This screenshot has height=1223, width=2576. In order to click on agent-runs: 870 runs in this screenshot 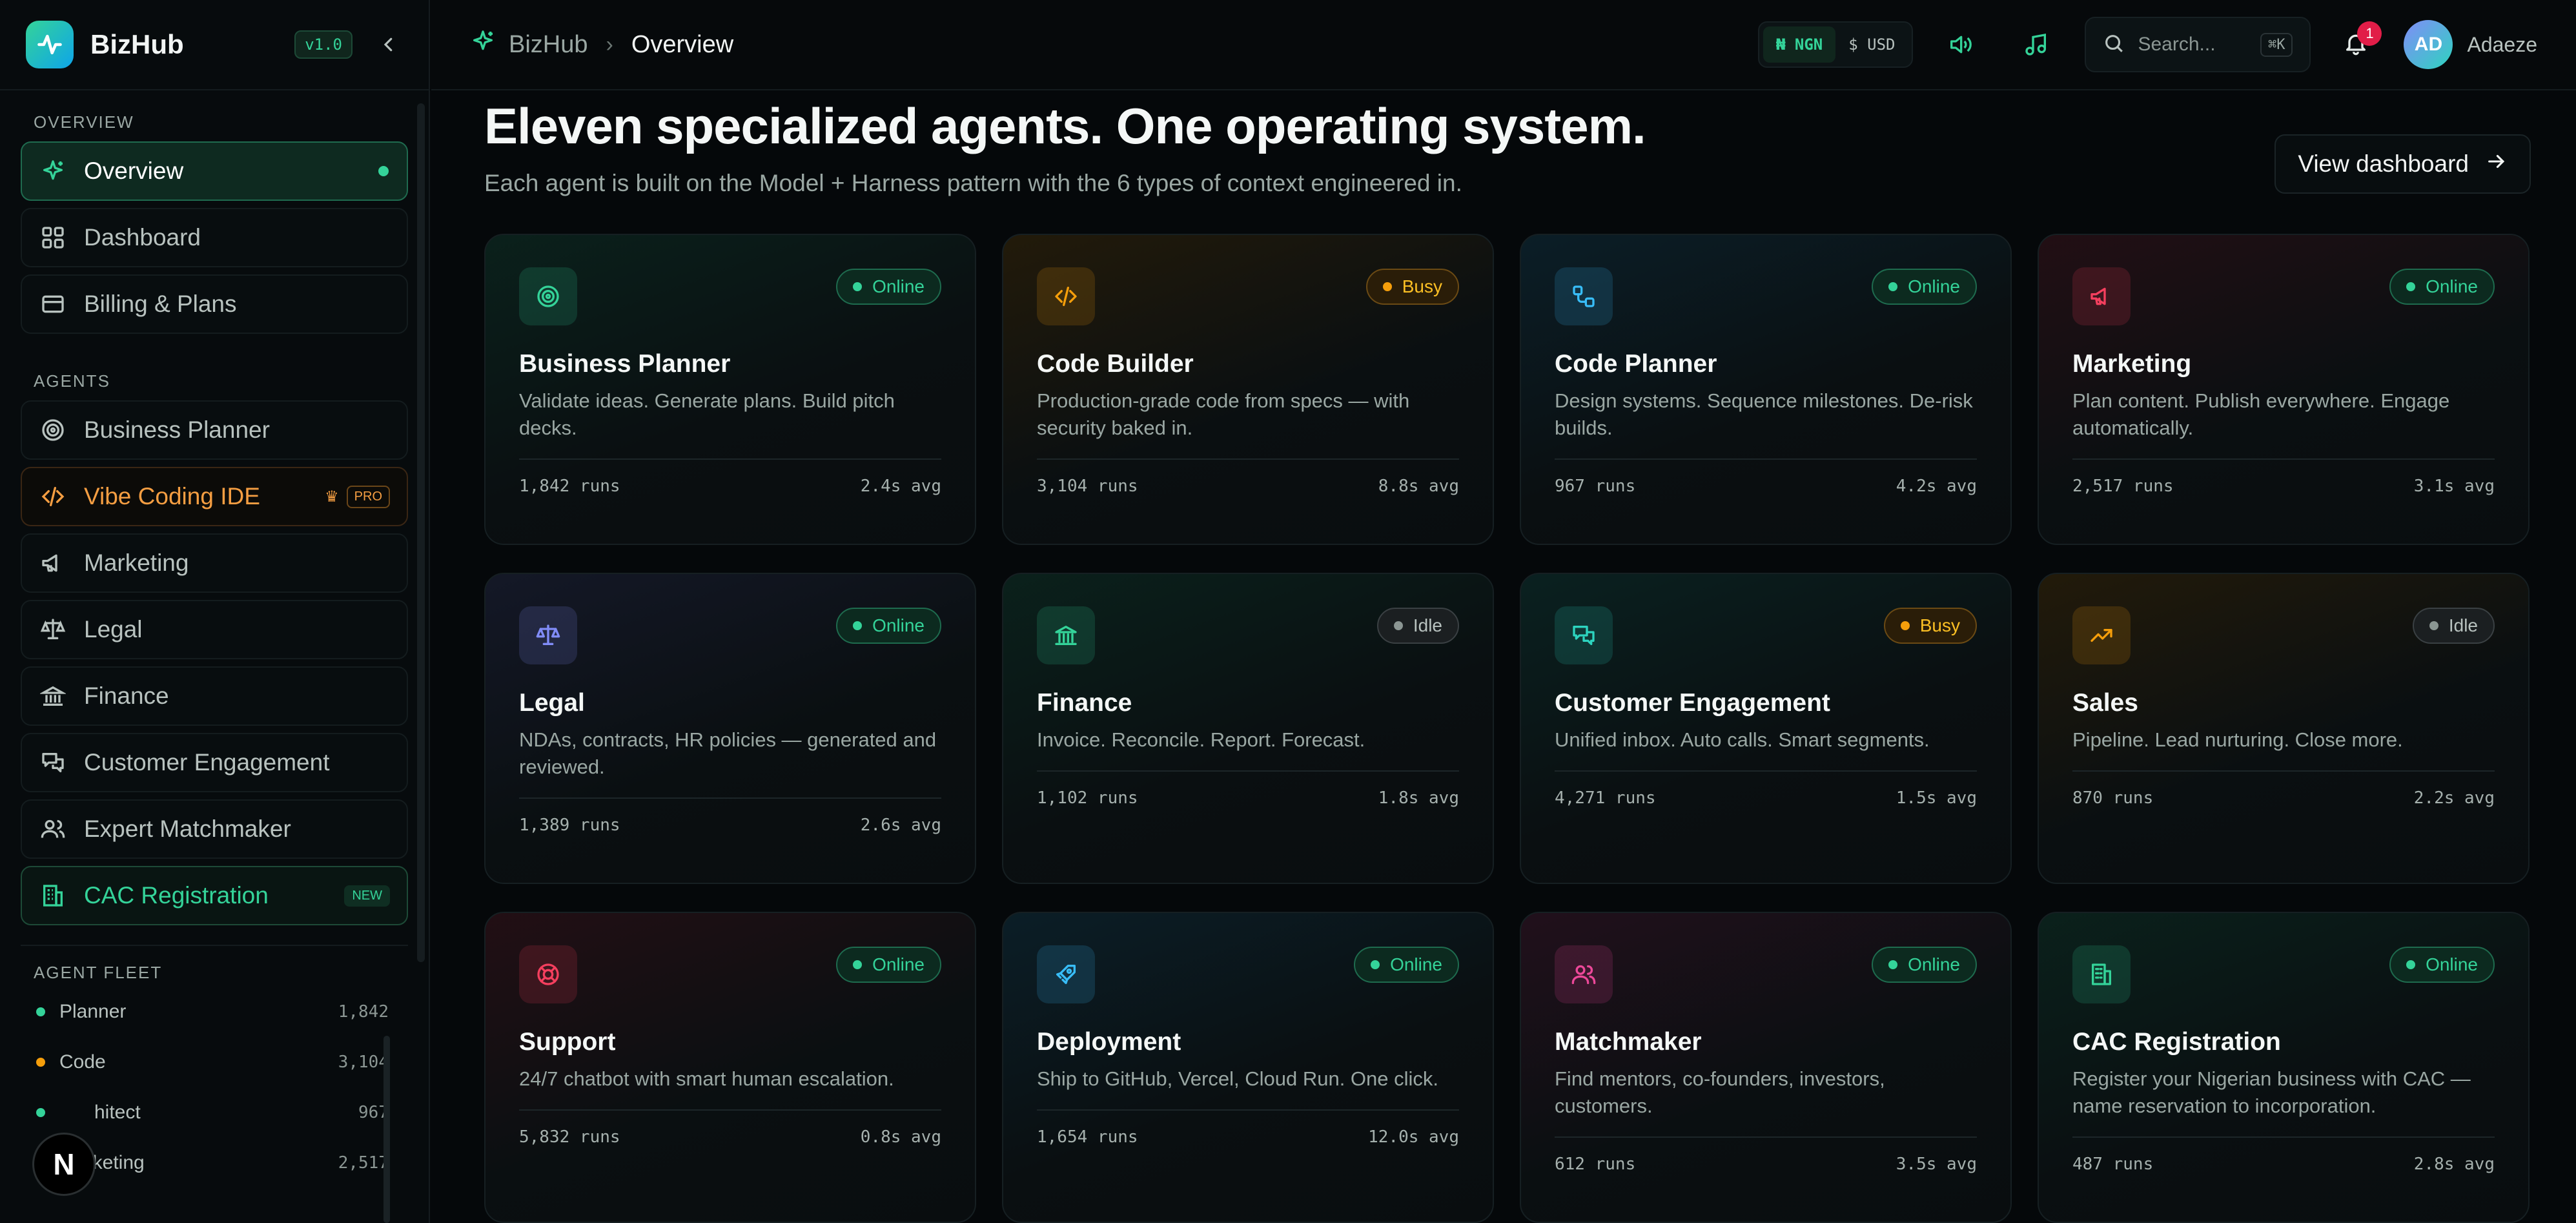, I will do `click(2113, 798)`.